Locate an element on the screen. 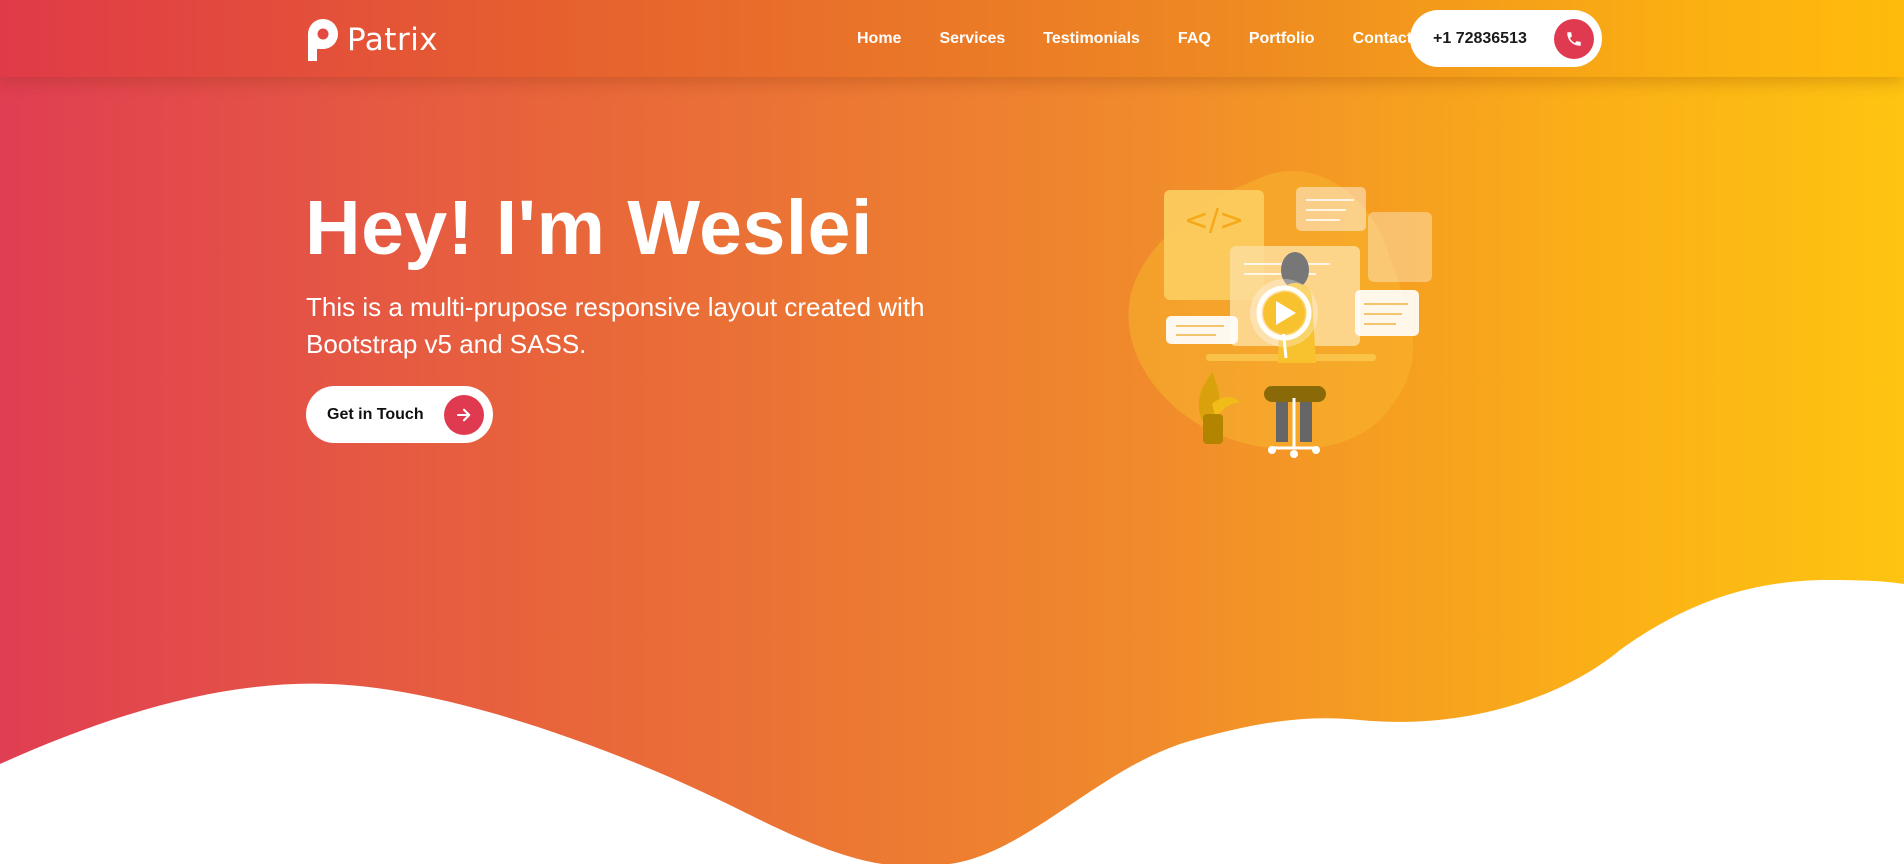 Image resolution: width=1904 pixels, height=864 pixels. brand-name: Patrix is located at coordinates (393, 40).